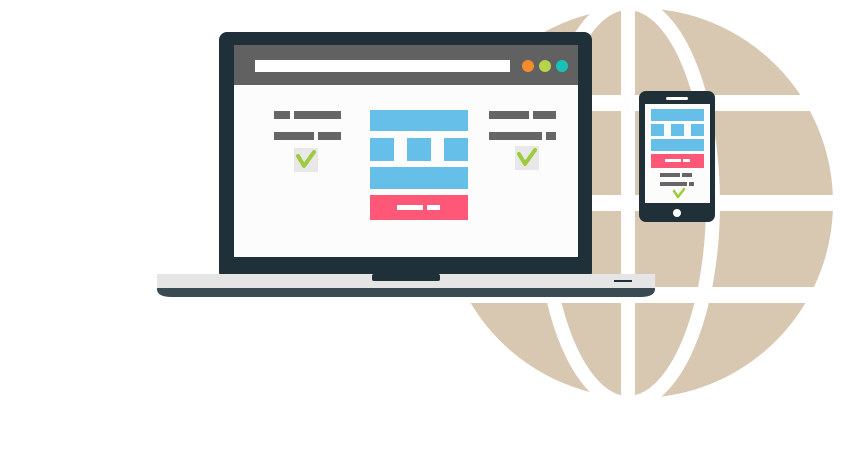  I want to click on wireframe-footer-block, so click(419, 178).